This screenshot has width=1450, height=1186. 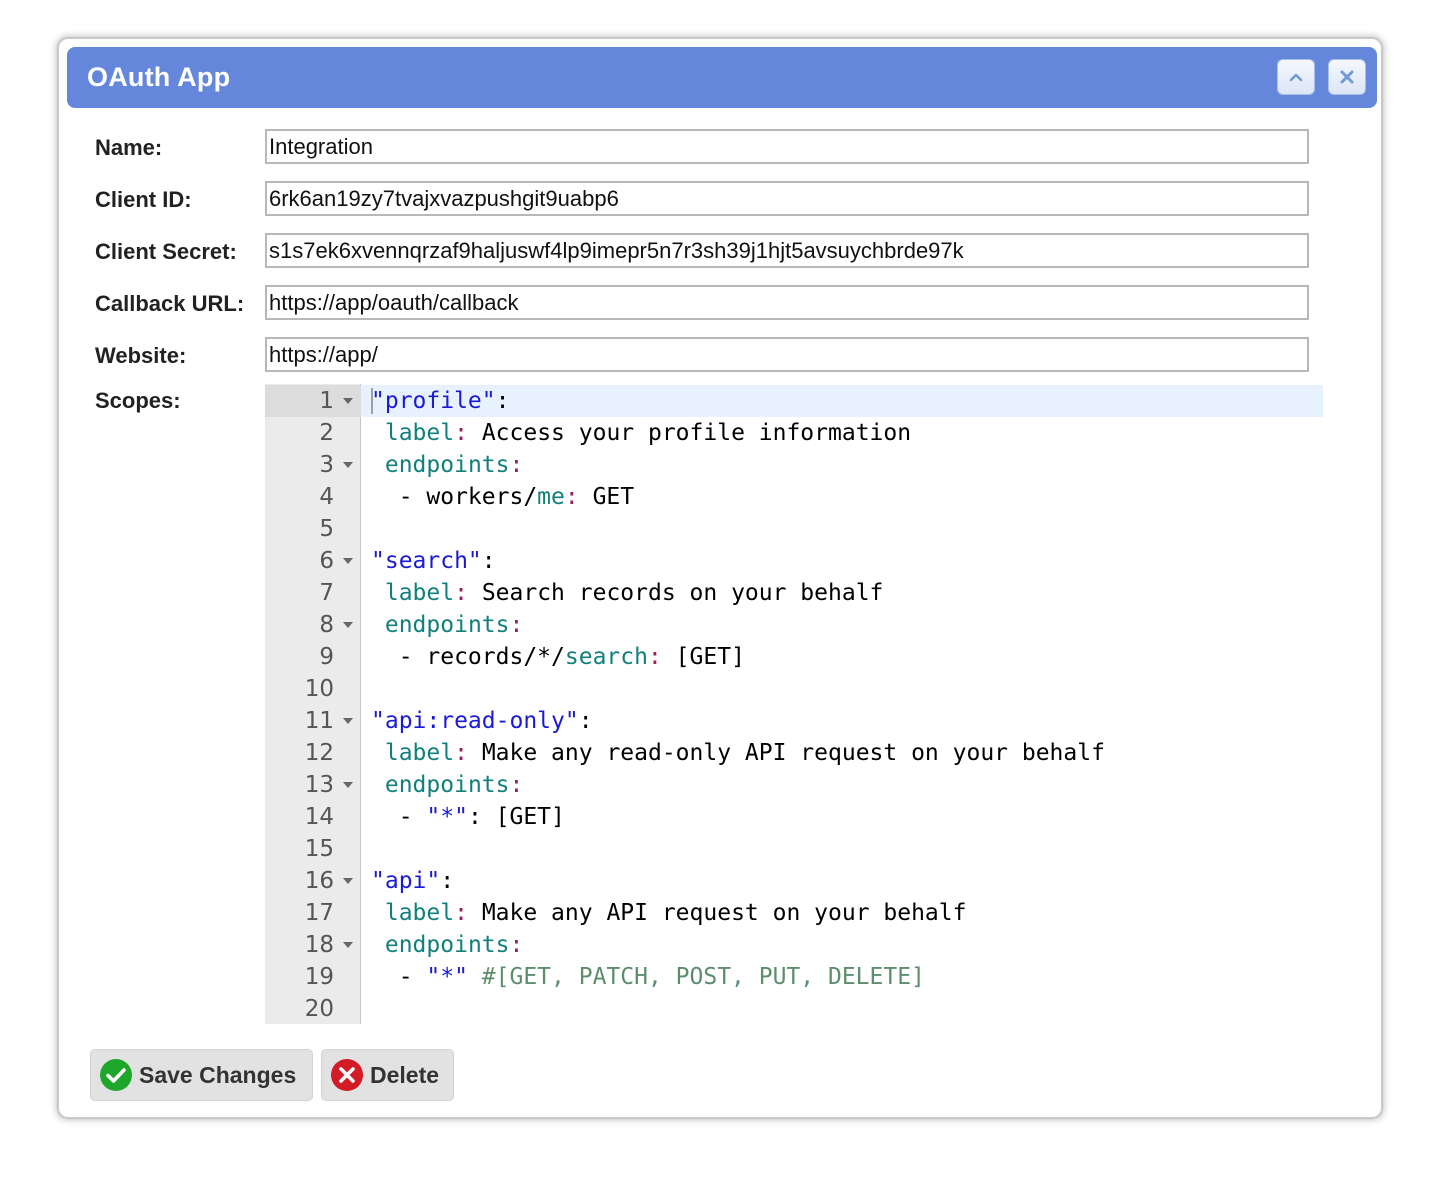 What do you see at coordinates (794, 689) in the screenshot?
I see `code-line: 10` at bounding box center [794, 689].